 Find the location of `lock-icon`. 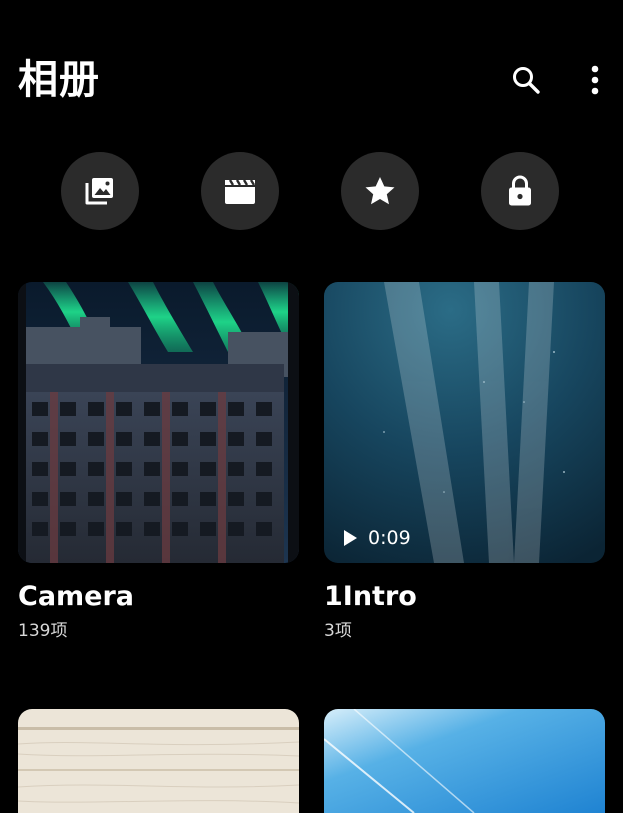

lock-icon is located at coordinates (520, 190).